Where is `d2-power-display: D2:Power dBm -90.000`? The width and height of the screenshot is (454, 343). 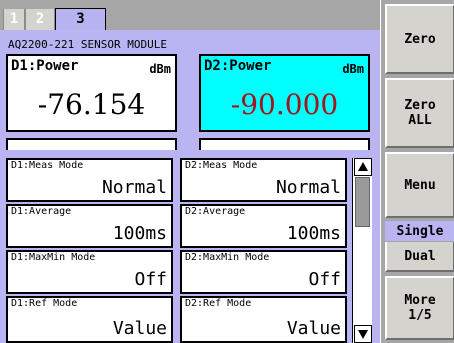 d2-power-display: D2:Power dBm -90.000 is located at coordinates (284, 93).